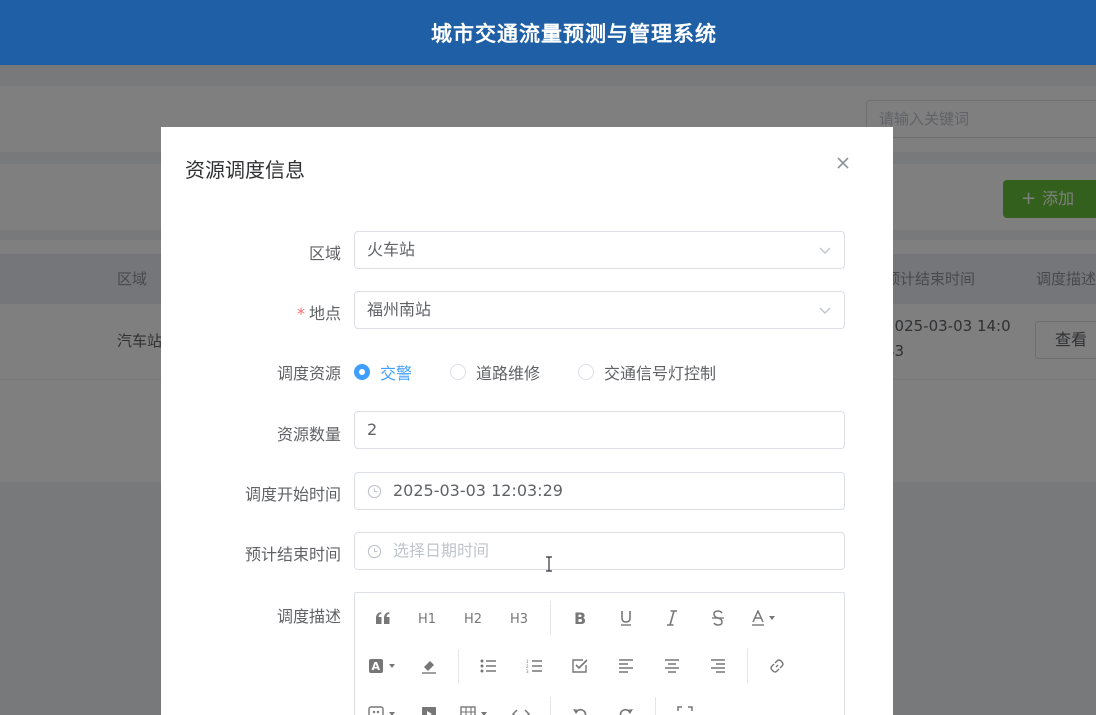 The width and height of the screenshot is (1096, 715). I want to click on start-time-value: 2025-03-03 12:03:29, so click(478, 490).